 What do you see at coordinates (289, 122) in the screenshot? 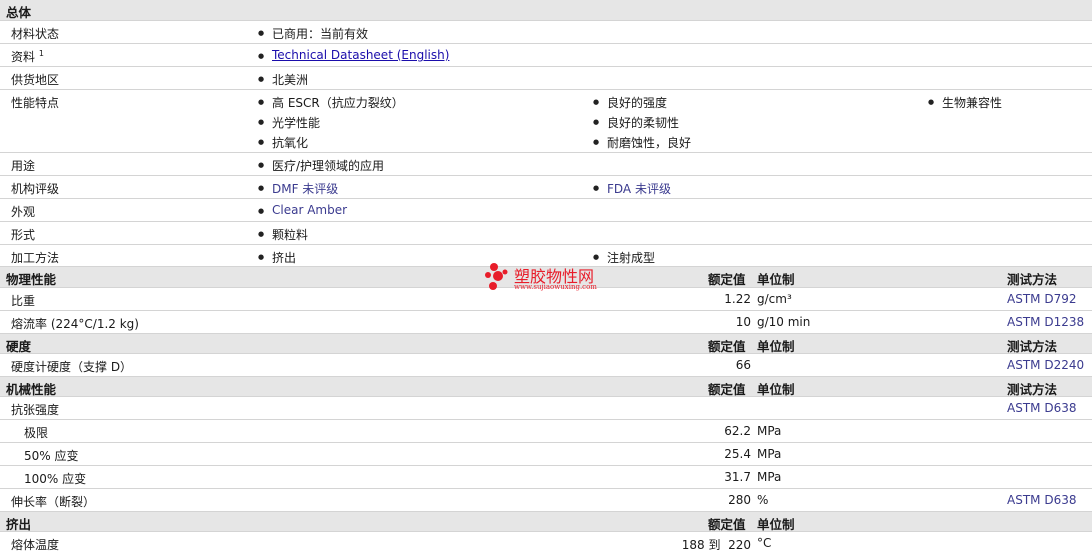
I see `feature-item: 光学性能` at bounding box center [289, 122].